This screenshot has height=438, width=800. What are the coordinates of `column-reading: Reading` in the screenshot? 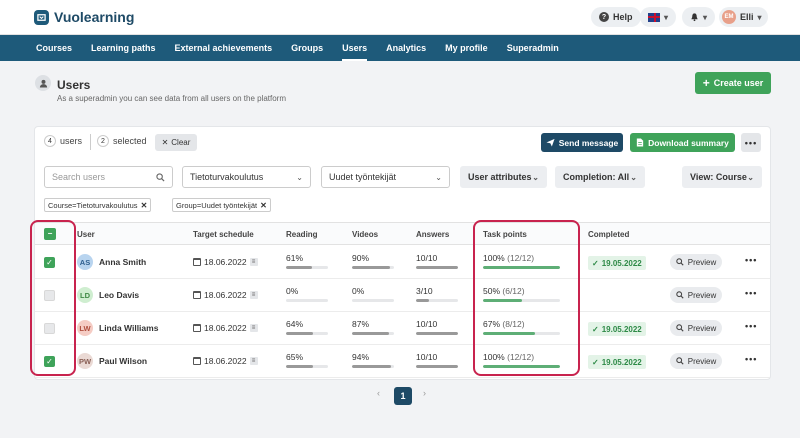 It's located at (302, 234).